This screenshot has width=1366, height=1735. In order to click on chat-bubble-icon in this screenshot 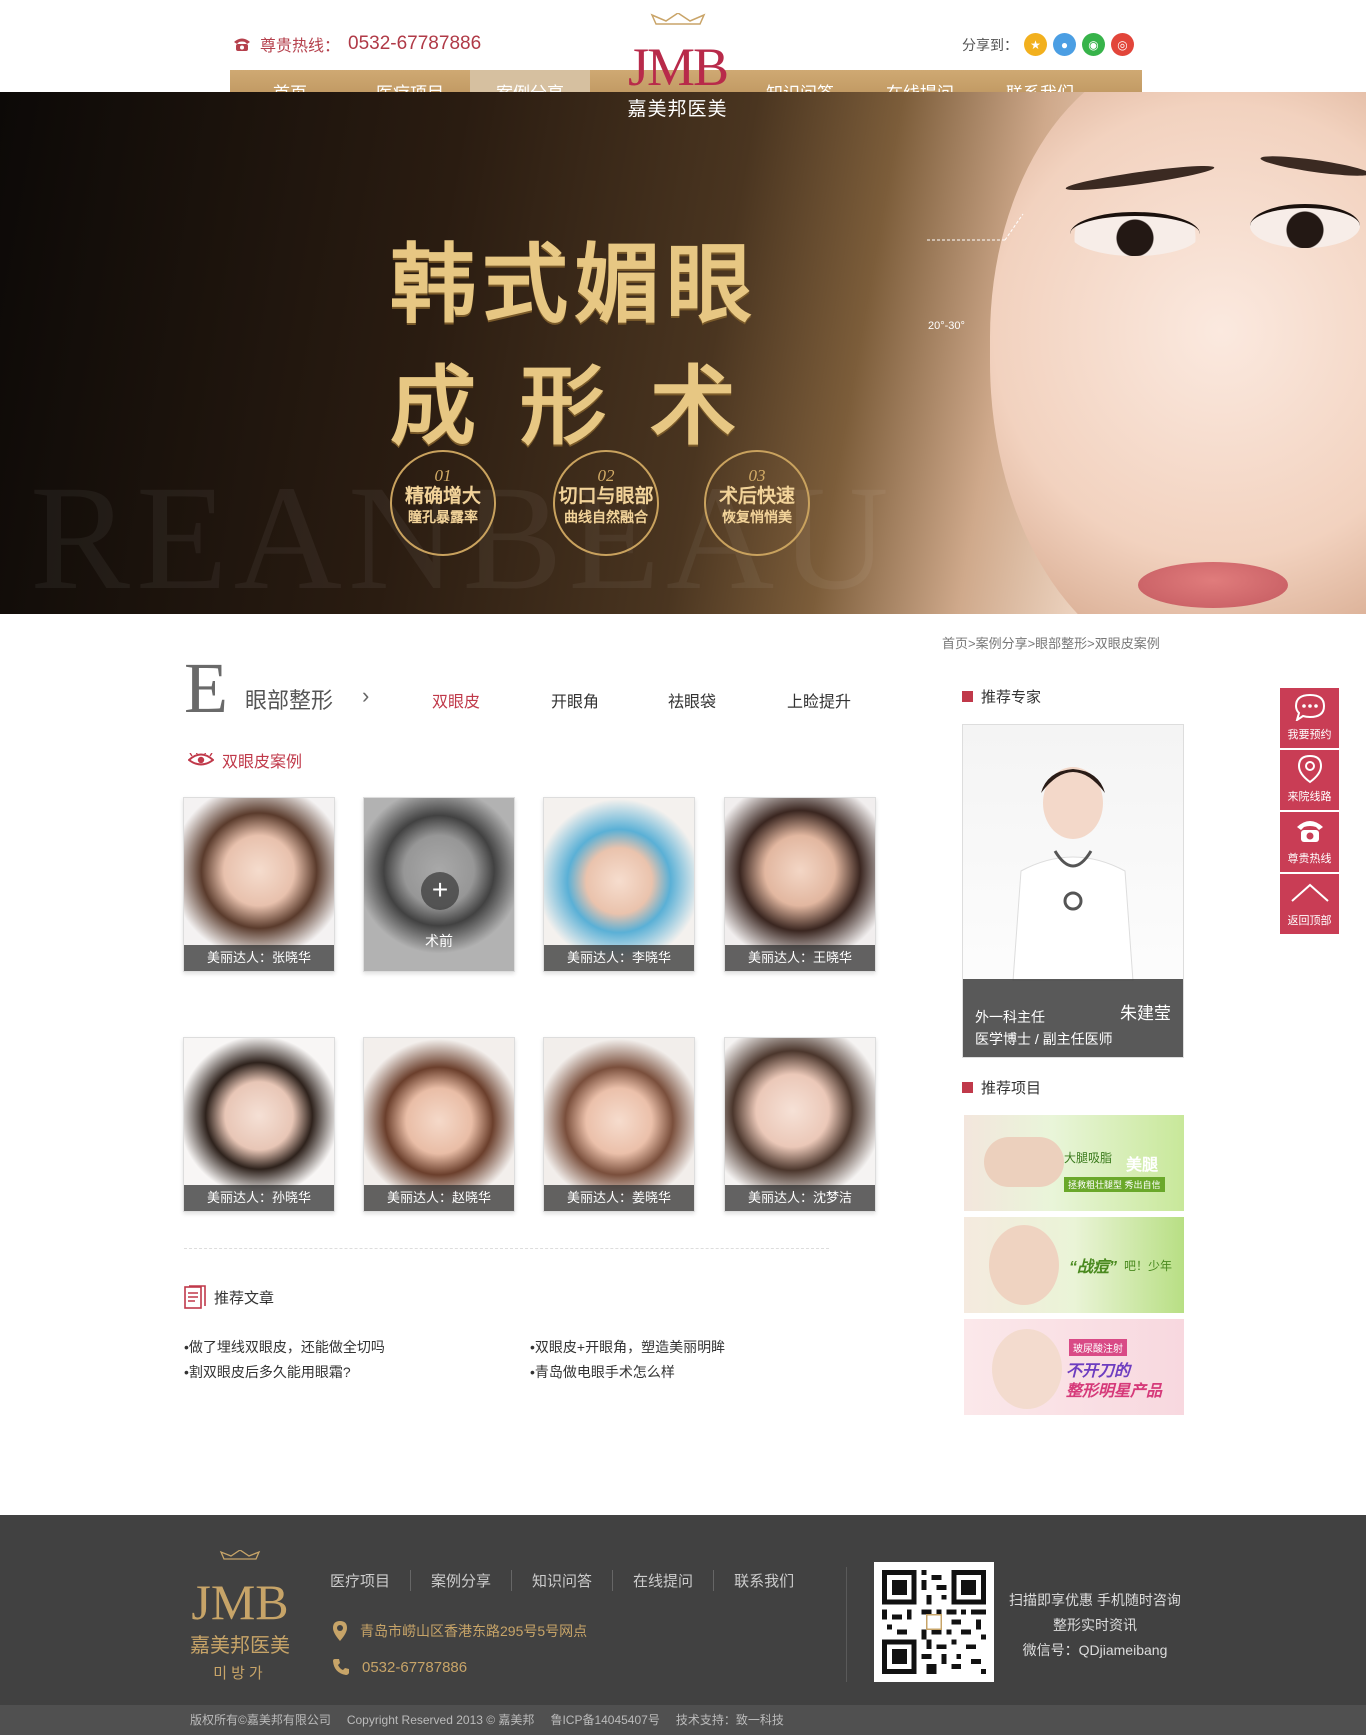, I will do `click(1309, 707)`.